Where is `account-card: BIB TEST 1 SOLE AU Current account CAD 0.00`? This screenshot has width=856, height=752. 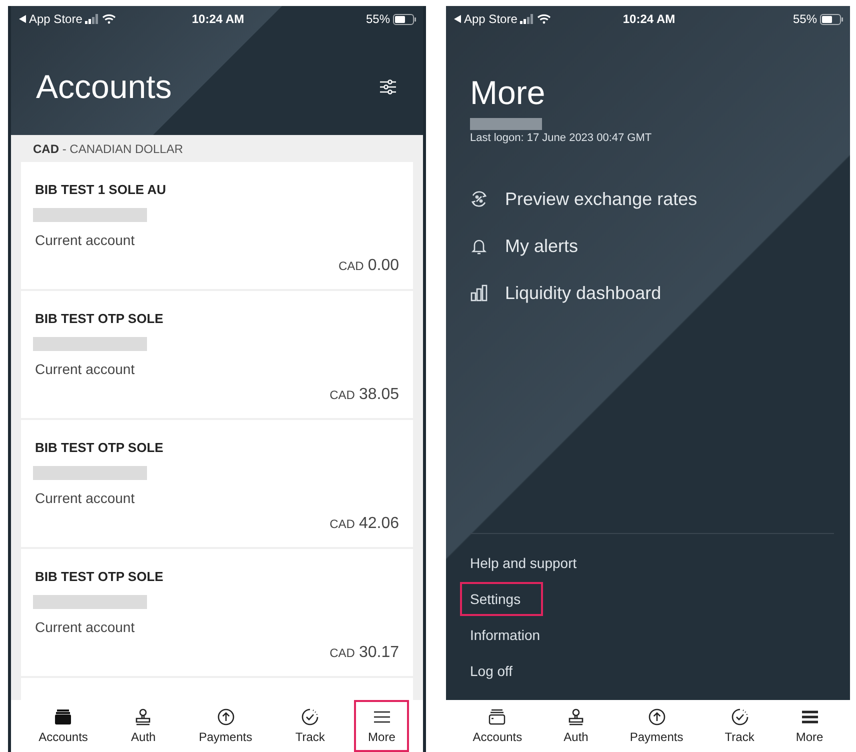 account-card: BIB TEST 1 SOLE AU Current account CAD 0.00 is located at coordinates (217, 225).